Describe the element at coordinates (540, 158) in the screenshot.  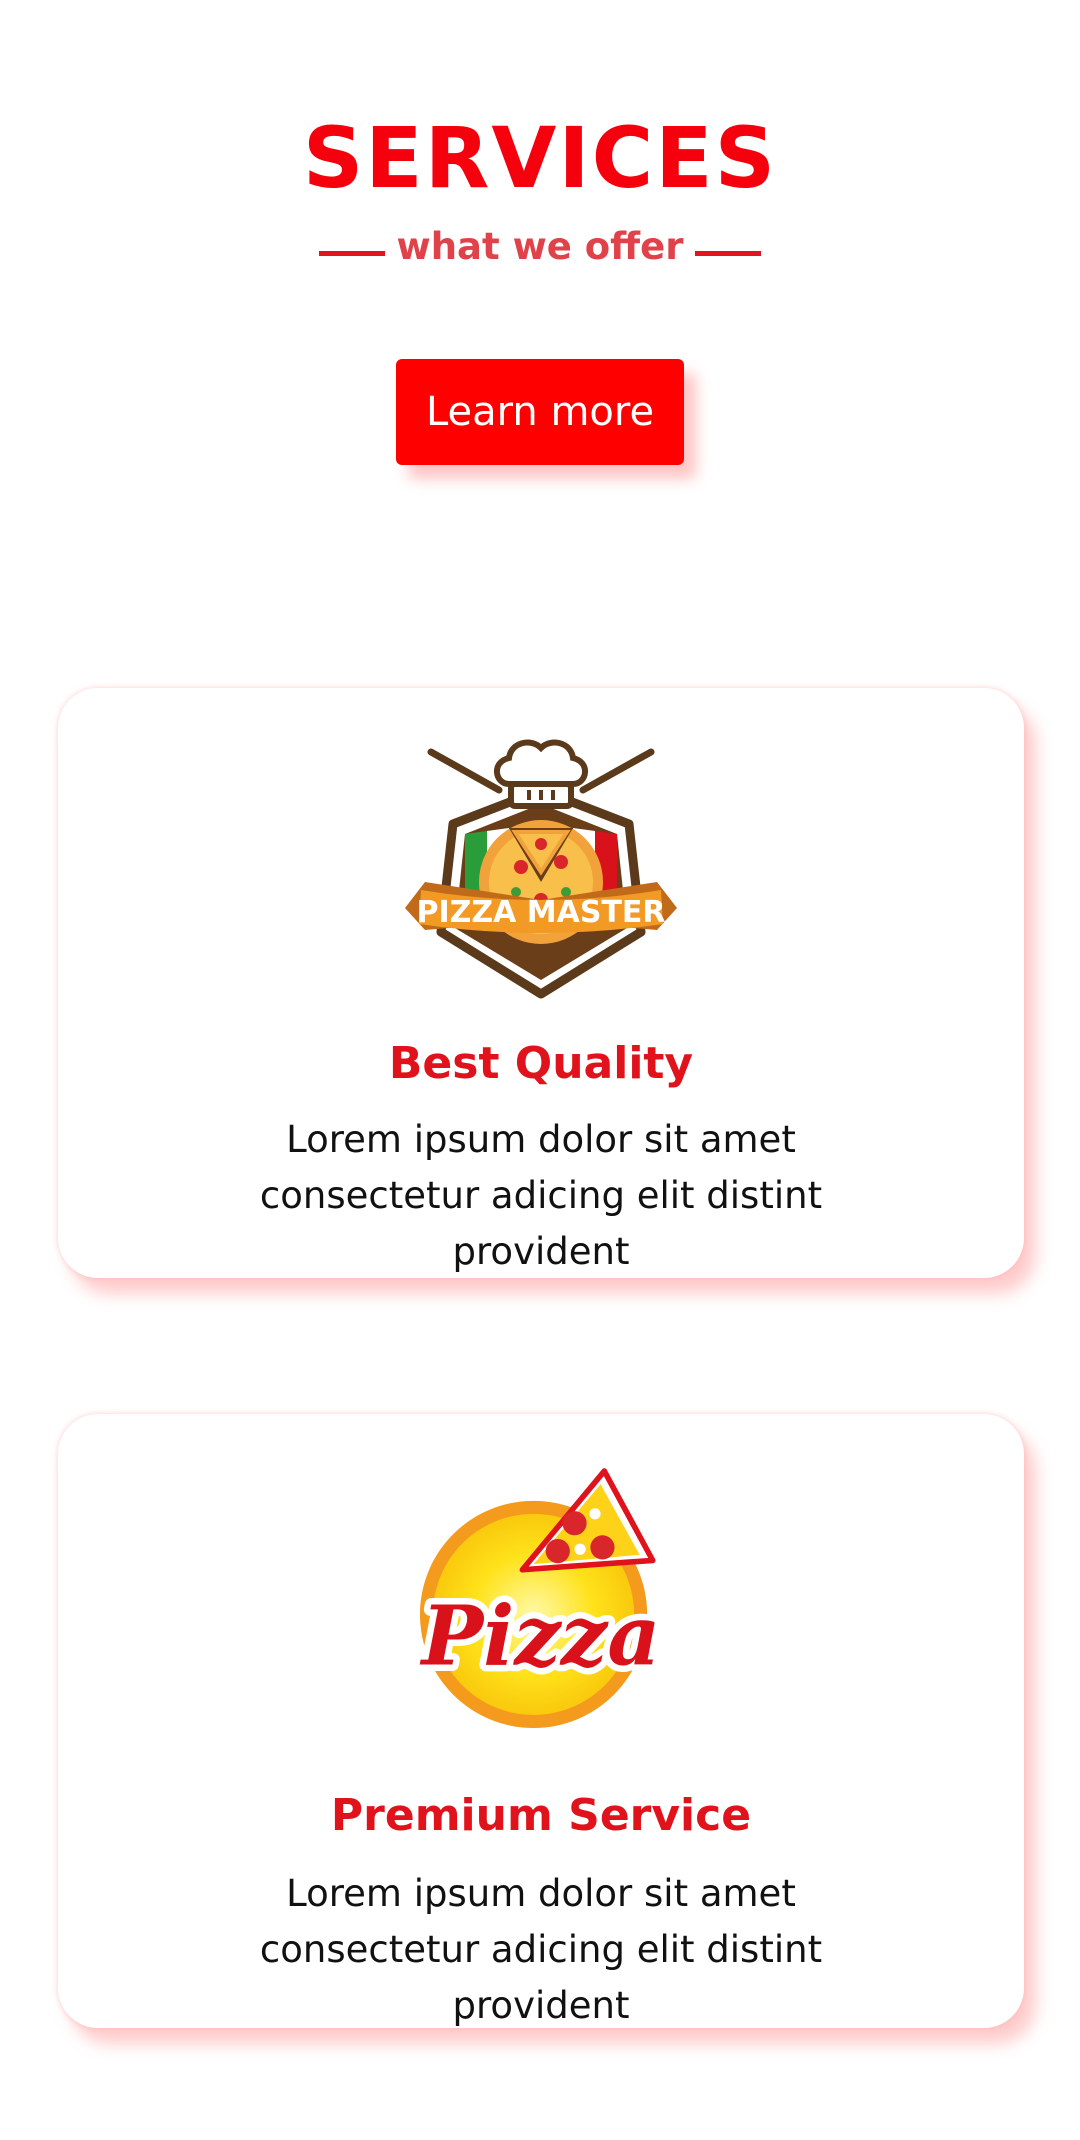
I see `section-title: SERVICES` at that location.